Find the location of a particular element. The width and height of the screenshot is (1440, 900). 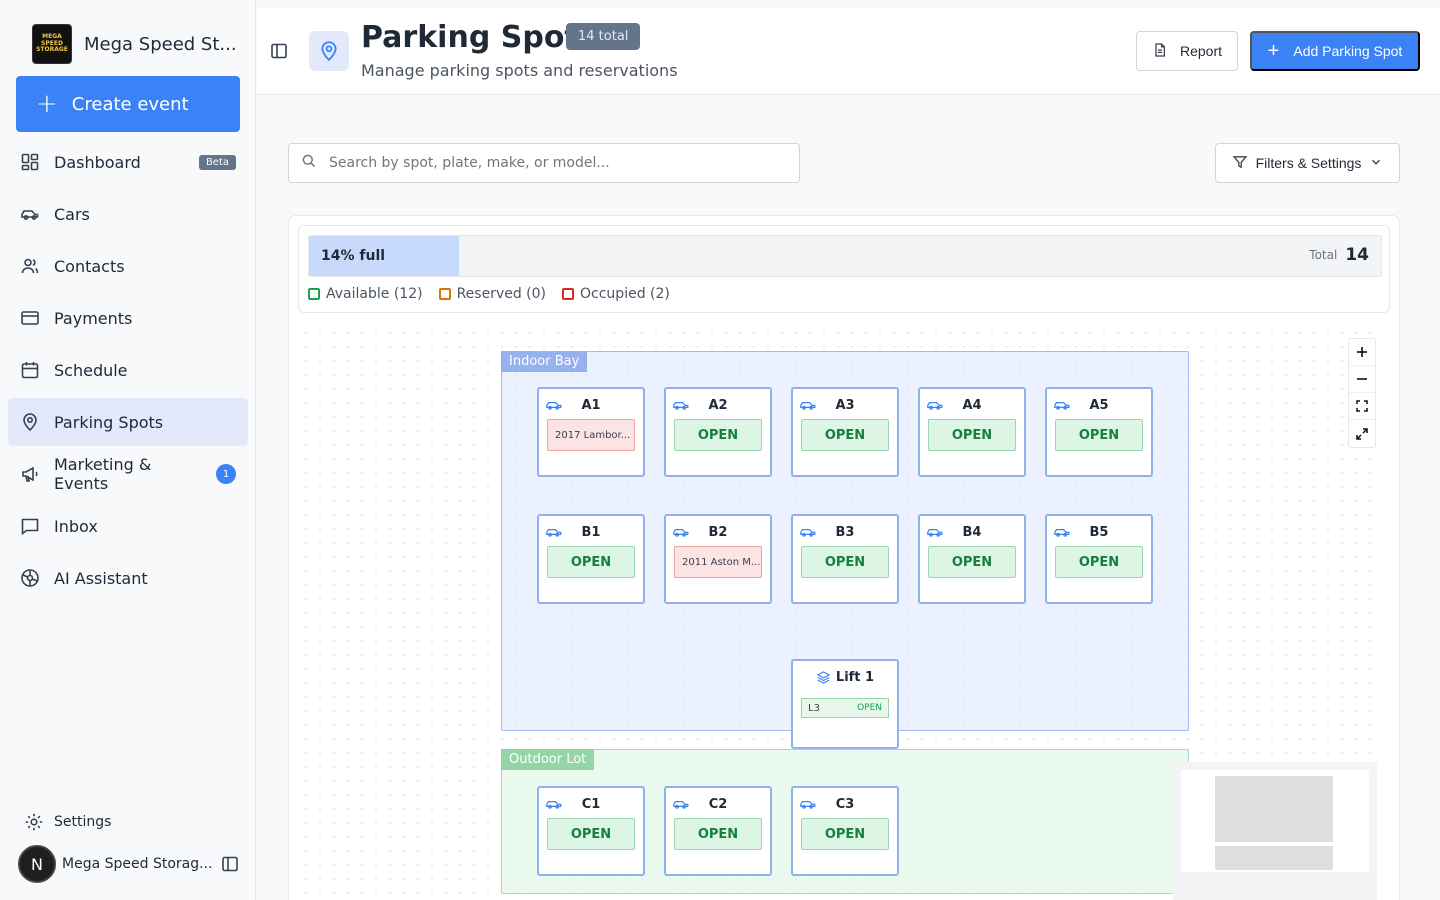

legend-label: Reserved (0) is located at coordinates (501, 294).